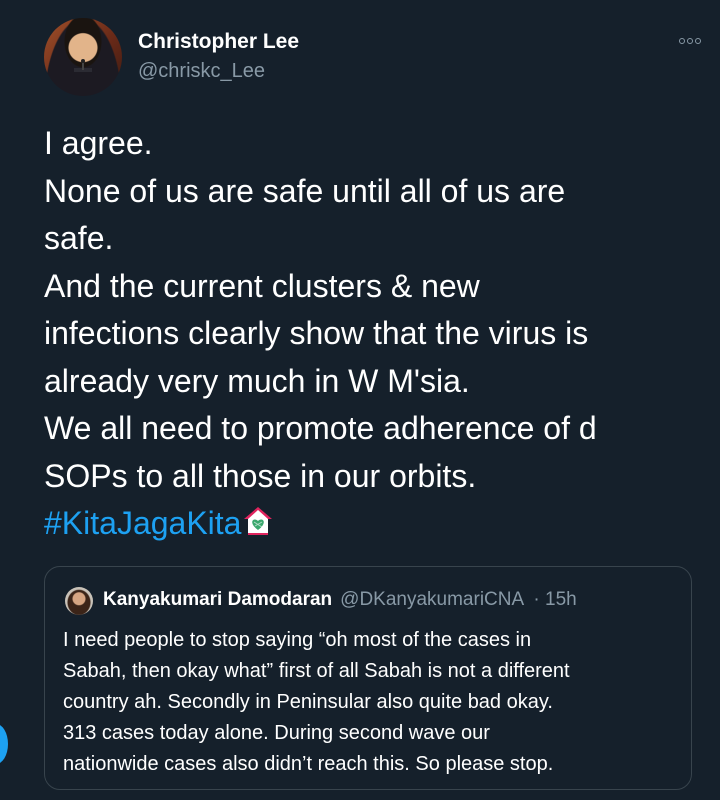  Describe the element at coordinates (554, 599) in the screenshot. I see `quoted-timestamp: · 15h` at that location.